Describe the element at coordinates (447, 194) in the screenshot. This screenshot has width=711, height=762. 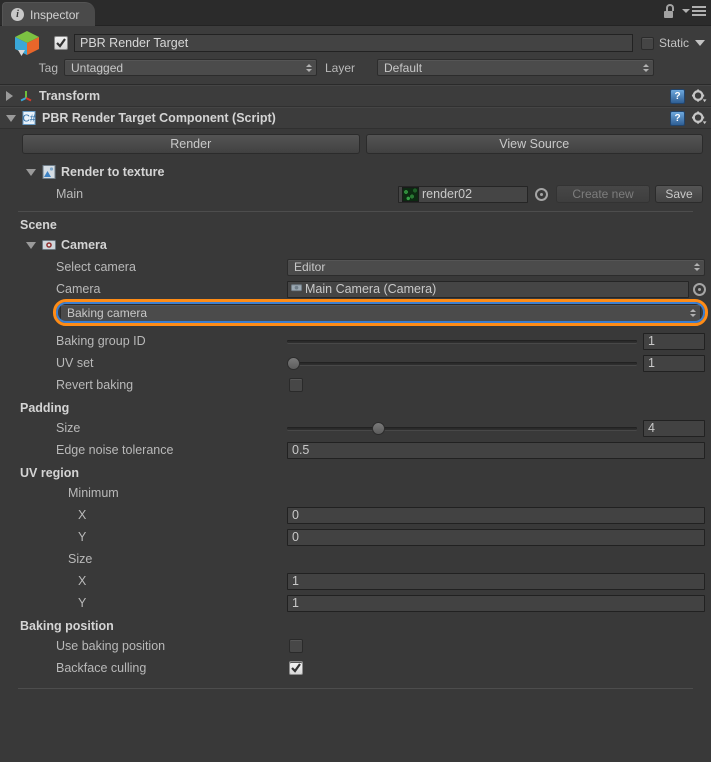
I see `main-texture-value: render02` at that location.